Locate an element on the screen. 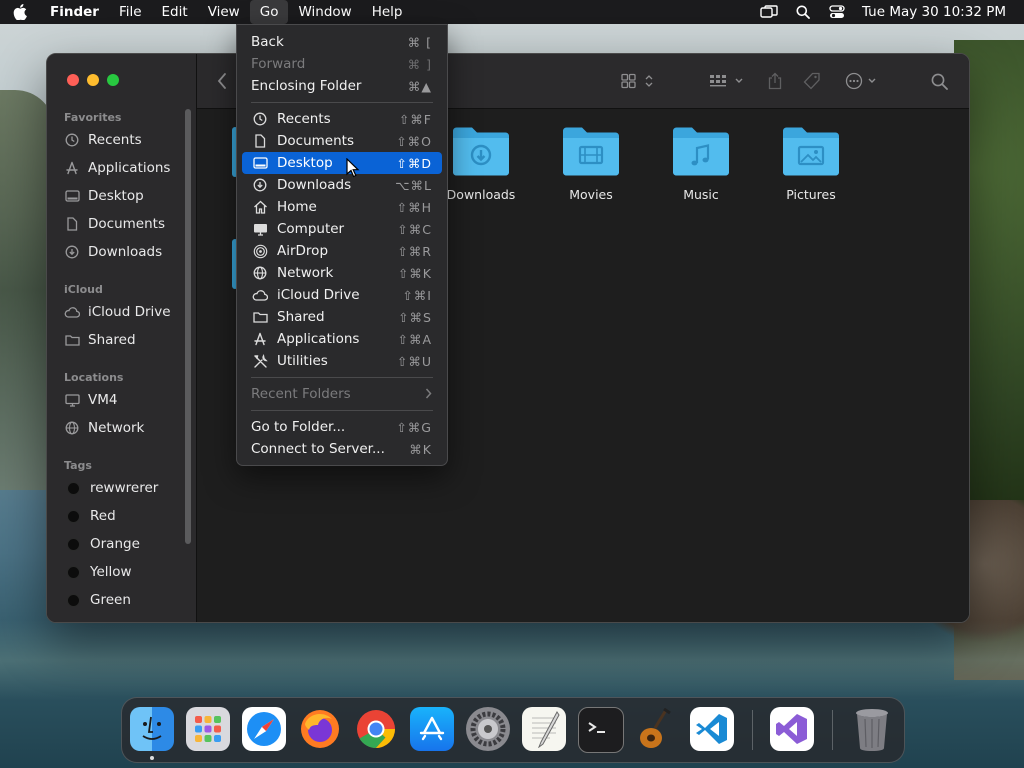 Image resolution: width=1024 pixels, height=768 pixels. minimize-window-button is located at coordinates (93, 80).